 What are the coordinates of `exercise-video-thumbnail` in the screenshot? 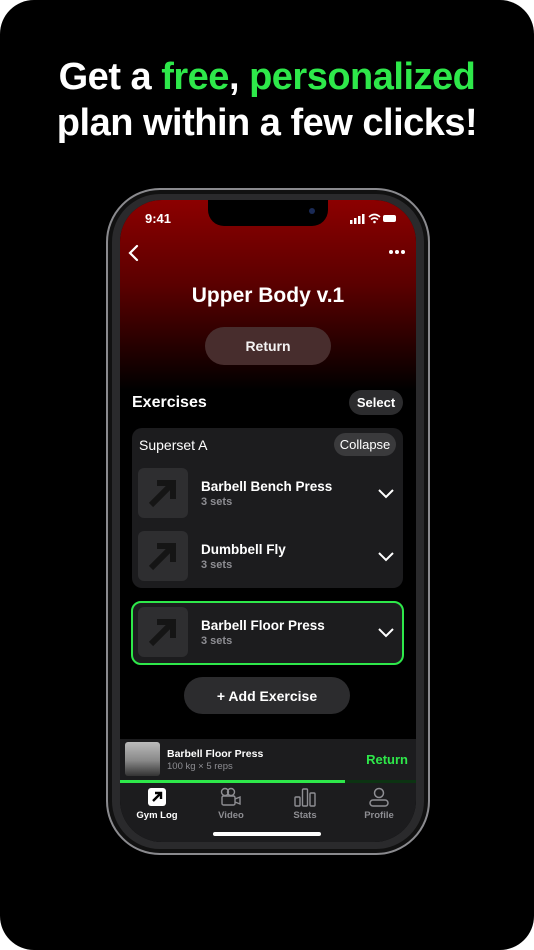 It's located at (142, 759).